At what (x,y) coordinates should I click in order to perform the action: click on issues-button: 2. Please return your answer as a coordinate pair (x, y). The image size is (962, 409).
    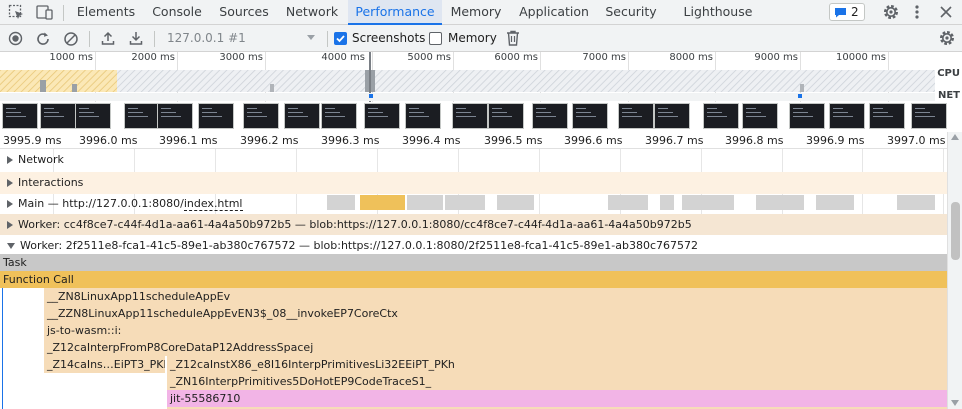
    Looking at the image, I should click on (847, 12).